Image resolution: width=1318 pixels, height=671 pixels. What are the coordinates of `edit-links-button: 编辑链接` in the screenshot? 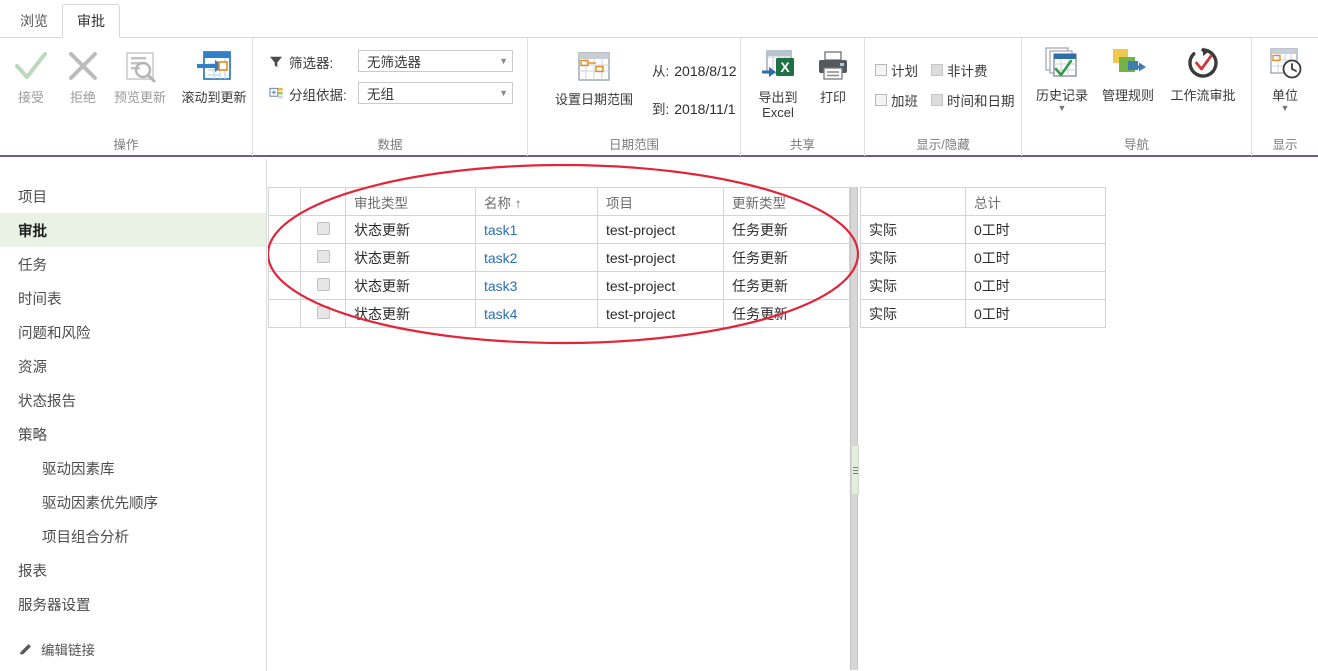 It's located at (56, 649).